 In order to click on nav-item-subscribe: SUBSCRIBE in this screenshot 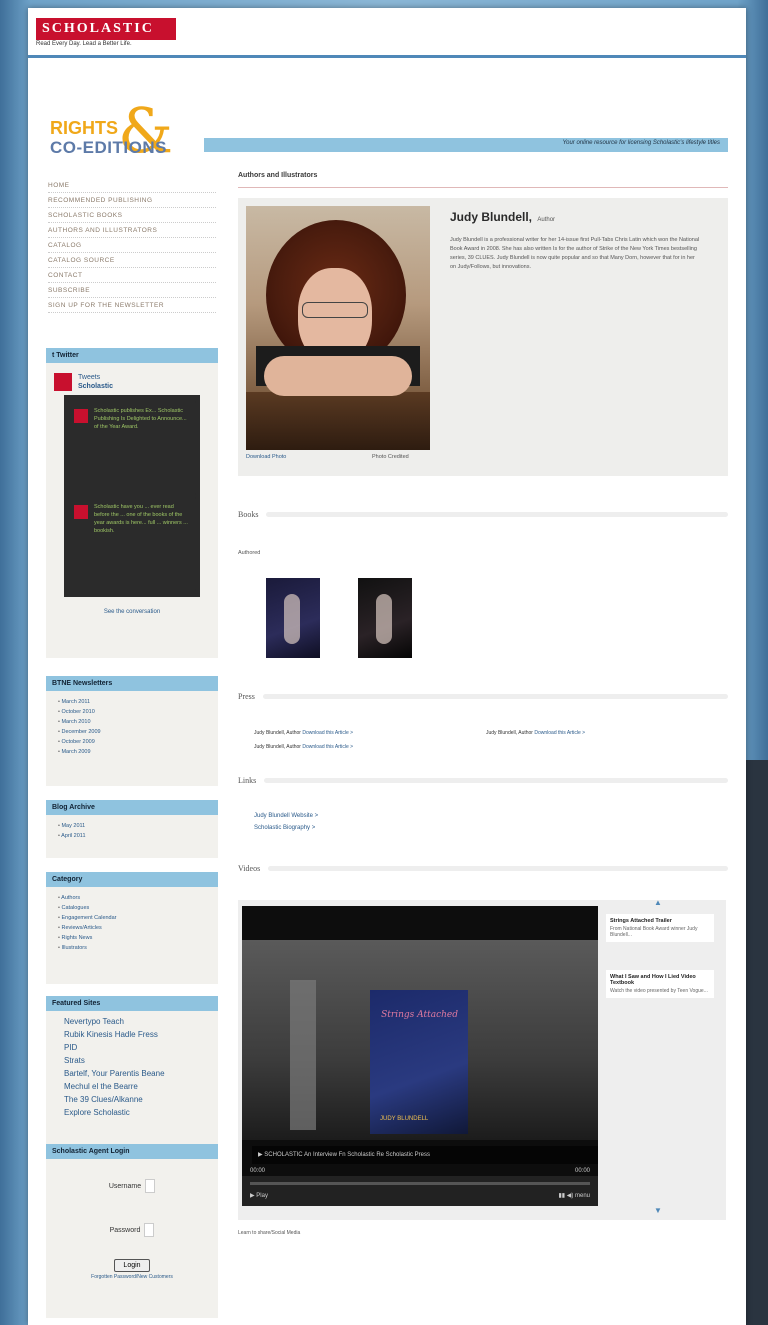, I will do `click(132, 290)`.